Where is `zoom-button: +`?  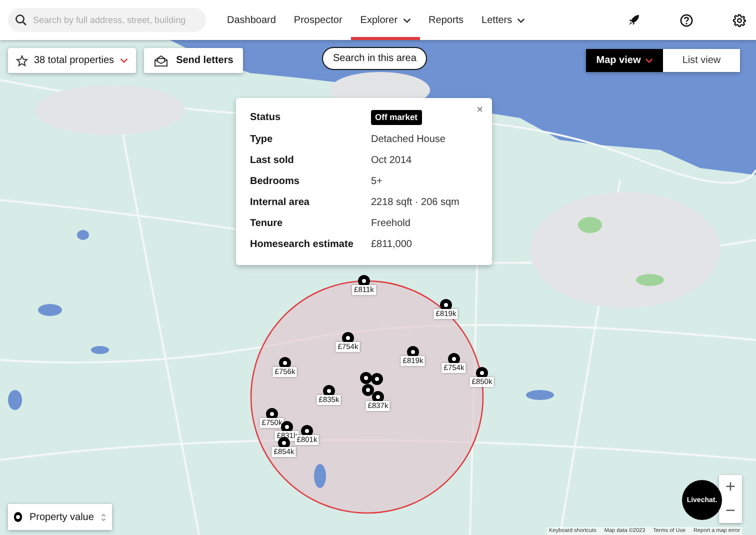
zoom-button: + is located at coordinates (730, 487).